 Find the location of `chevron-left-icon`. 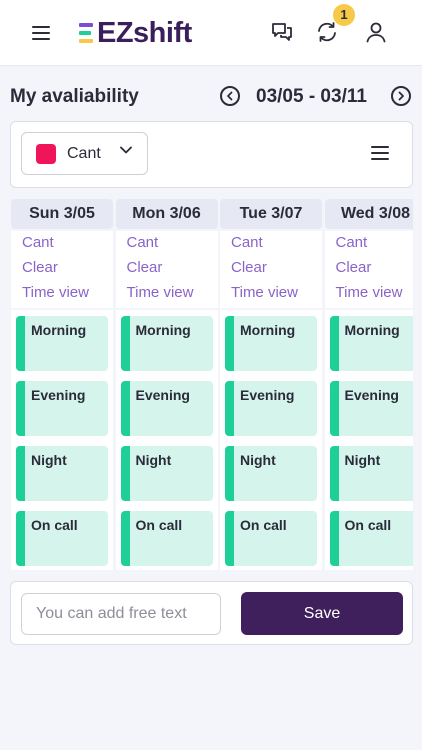

chevron-left-icon is located at coordinates (230, 96).